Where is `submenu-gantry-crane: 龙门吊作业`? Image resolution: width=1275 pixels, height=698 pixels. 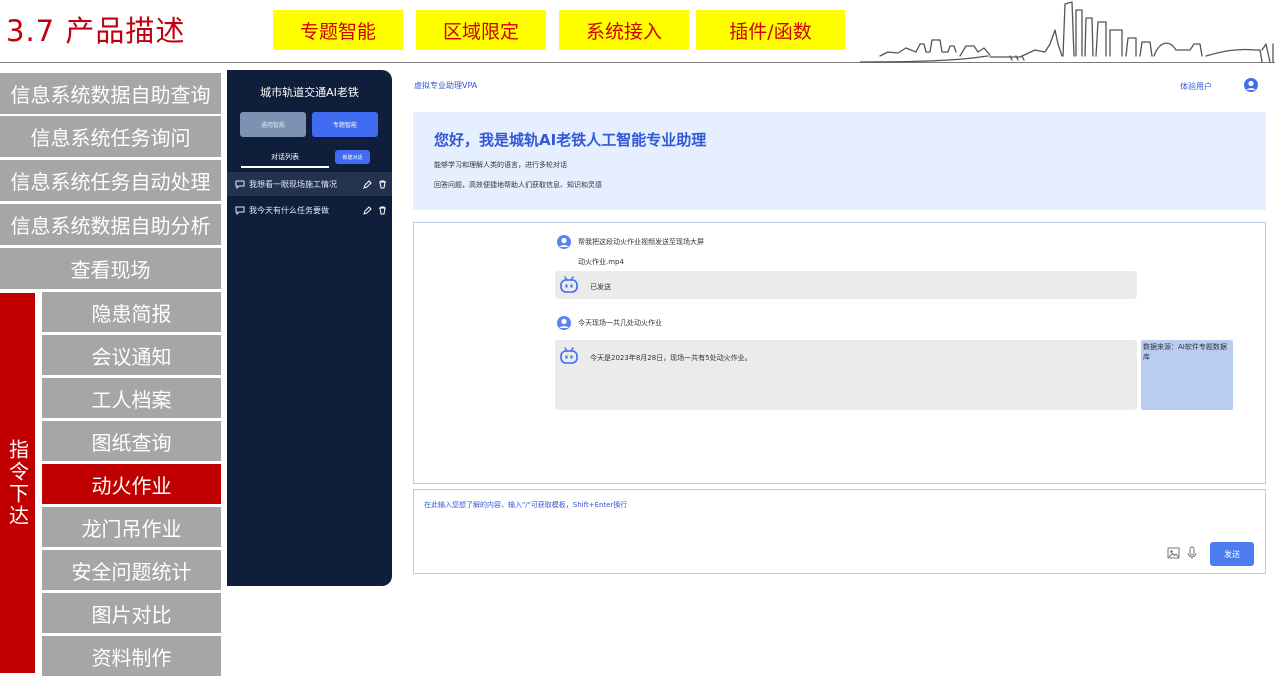 submenu-gantry-crane: 龙门吊作业 is located at coordinates (131, 527).